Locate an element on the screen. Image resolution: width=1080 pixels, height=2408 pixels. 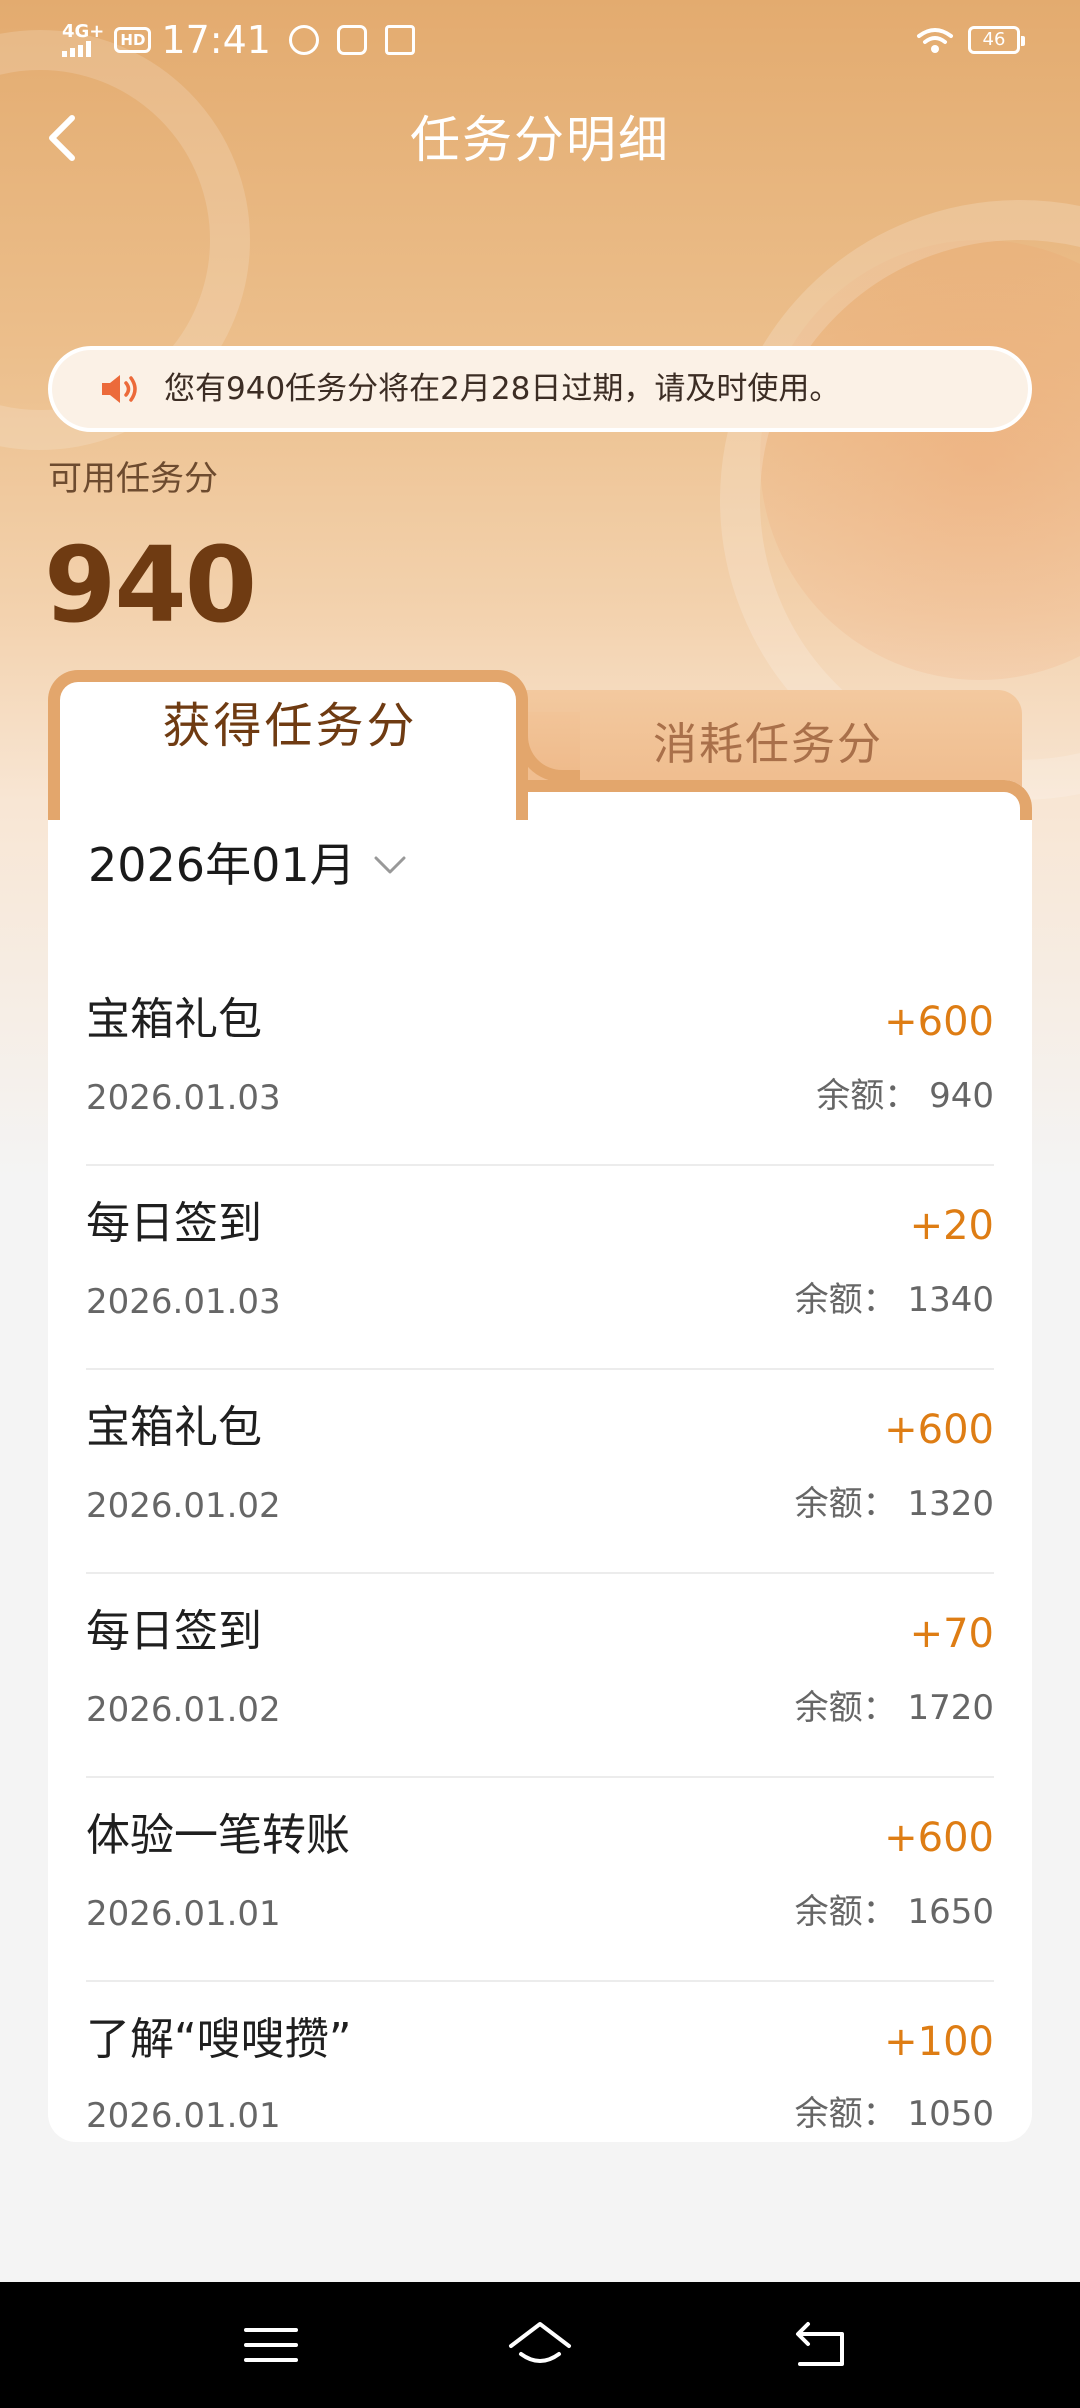
record-row: 每日签到 2026.01.03 +20 余额： 1340 is located at coordinates (540, 1296).